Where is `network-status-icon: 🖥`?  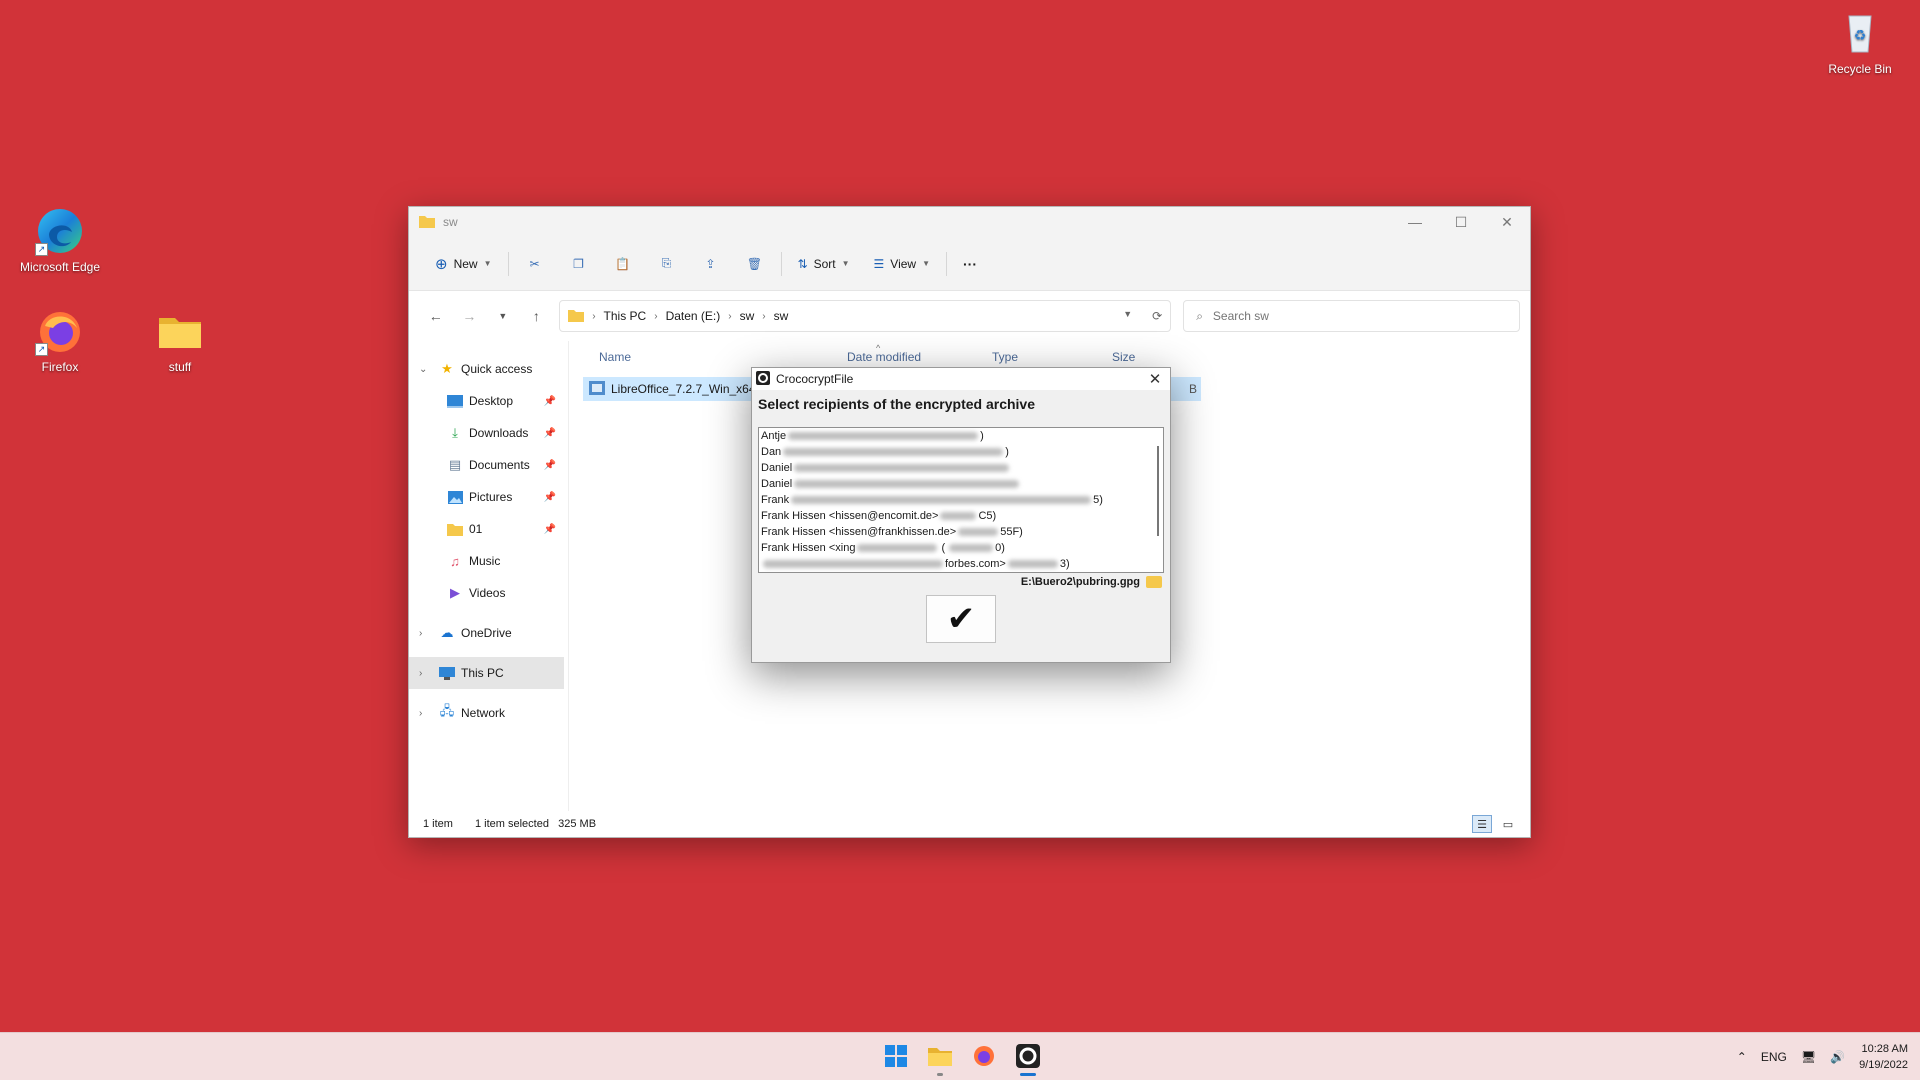
network-status-icon: 🖥 is located at coordinates (1808, 1057).